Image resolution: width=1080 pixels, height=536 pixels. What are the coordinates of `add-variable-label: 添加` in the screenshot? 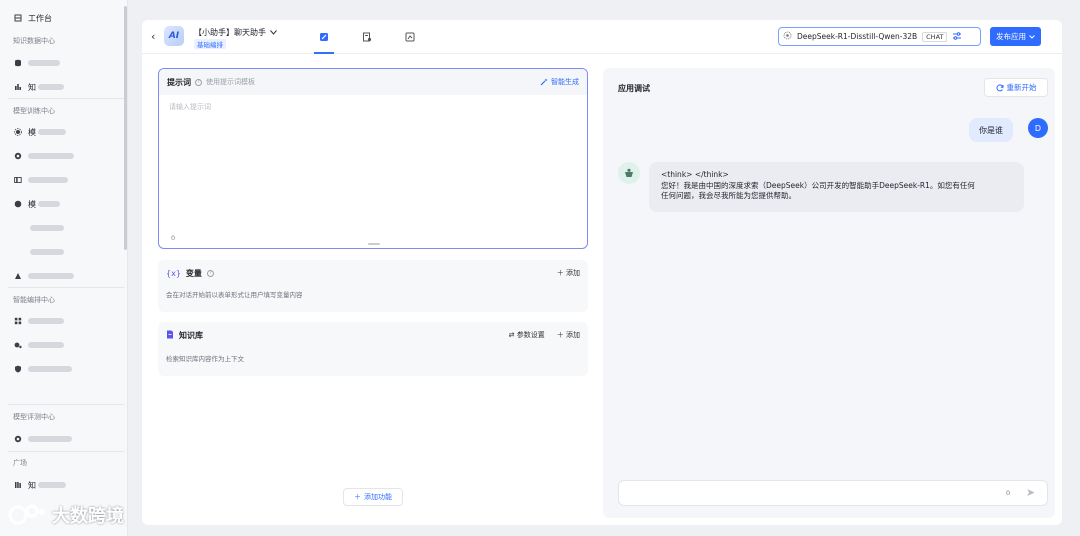 It's located at (573, 273).